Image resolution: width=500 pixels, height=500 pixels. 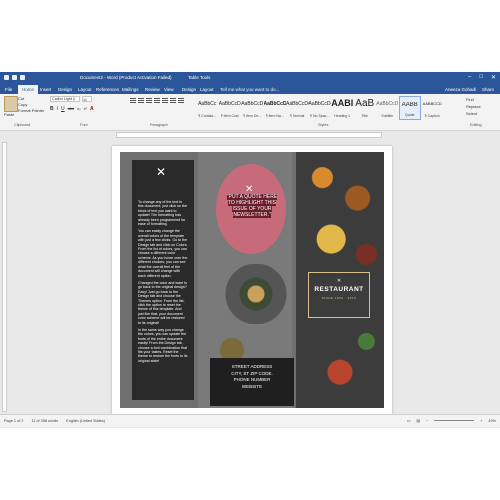 What do you see at coordinates (427, 421) in the screenshot?
I see `zoom-out-button: −` at bounding box center [427, 421].